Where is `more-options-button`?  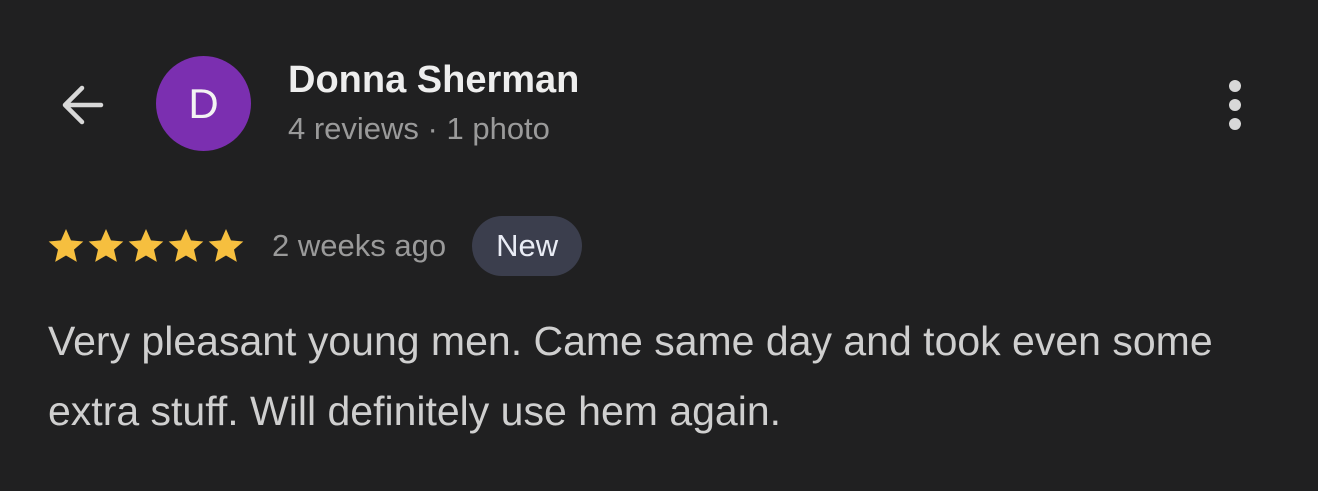
more-options-button is located at coordinates (1235, 105).